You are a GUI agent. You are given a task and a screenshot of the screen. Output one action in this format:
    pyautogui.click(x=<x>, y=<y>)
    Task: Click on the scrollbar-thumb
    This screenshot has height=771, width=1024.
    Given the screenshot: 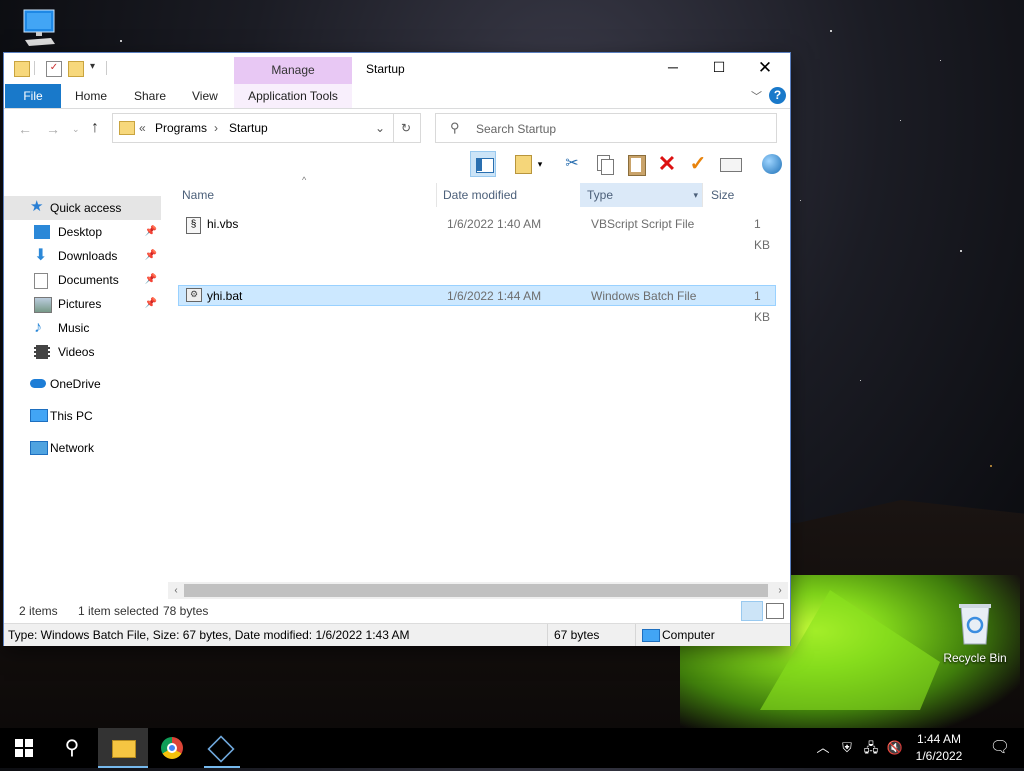 What is the action you would take?
    pyautogui.click(x=476, y=590)
    